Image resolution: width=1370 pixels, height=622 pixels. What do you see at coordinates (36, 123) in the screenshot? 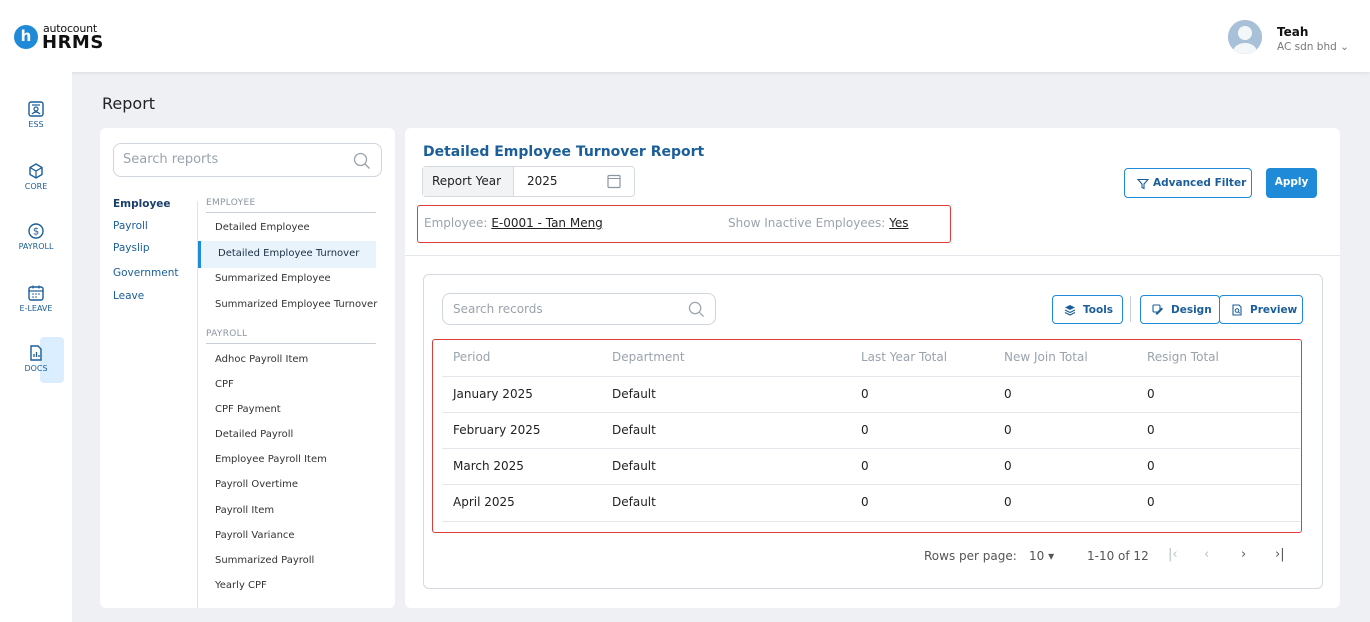
I see `rail-item-ess: ESS` at bounding box center [36, 123].